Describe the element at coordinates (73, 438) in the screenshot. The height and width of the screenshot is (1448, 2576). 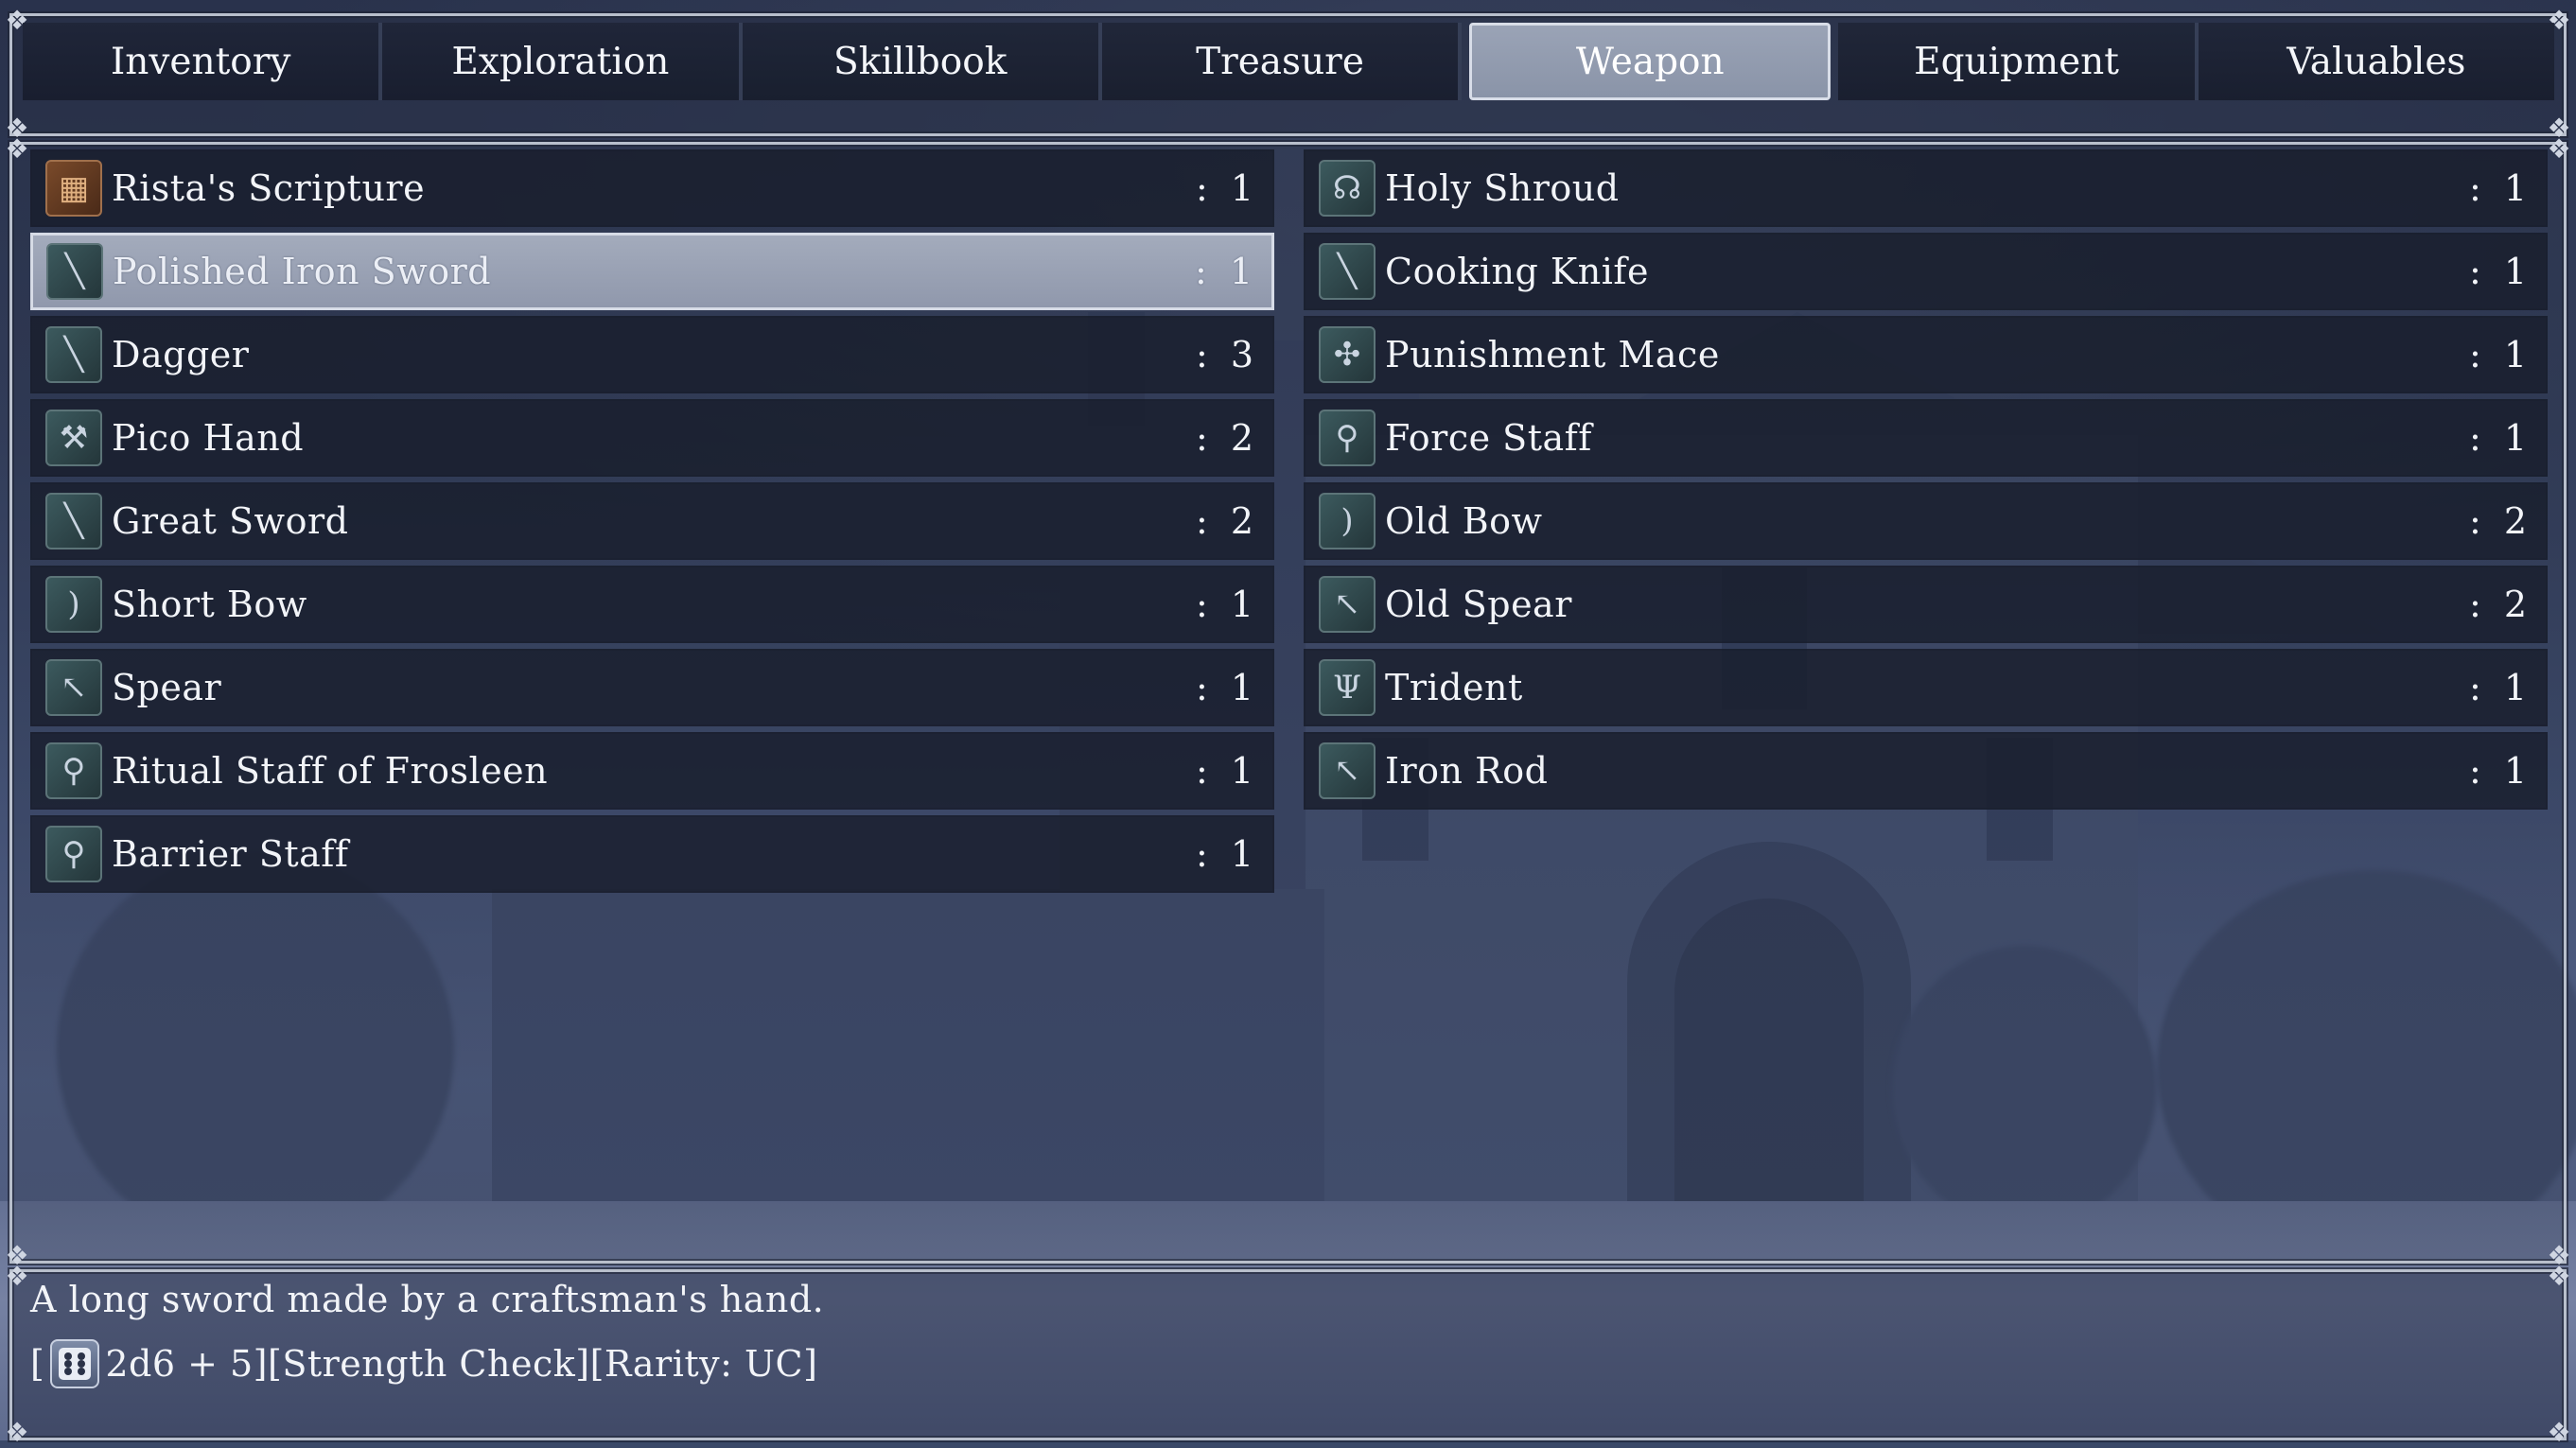
I see `hammer-icon: ⚒` at that location.